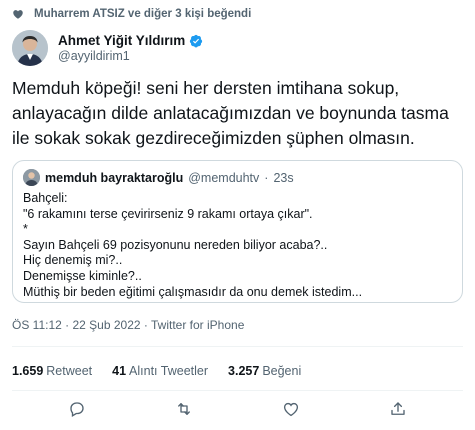 This screenshot has width=475, height=430. What do you see at coordinates (197, 325) in the screenshot?
I see `tweet-source-app: Twitter for iPhone` at bounding box center [197, 325].